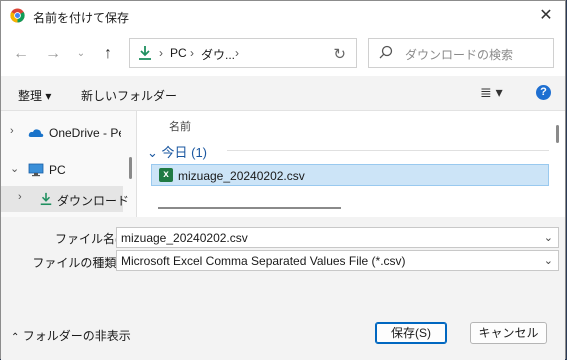  Describe the element at coordinates (283, 16) in the screenshot. I see `title-bar: 名前を付けて保存 ✕` at that location.